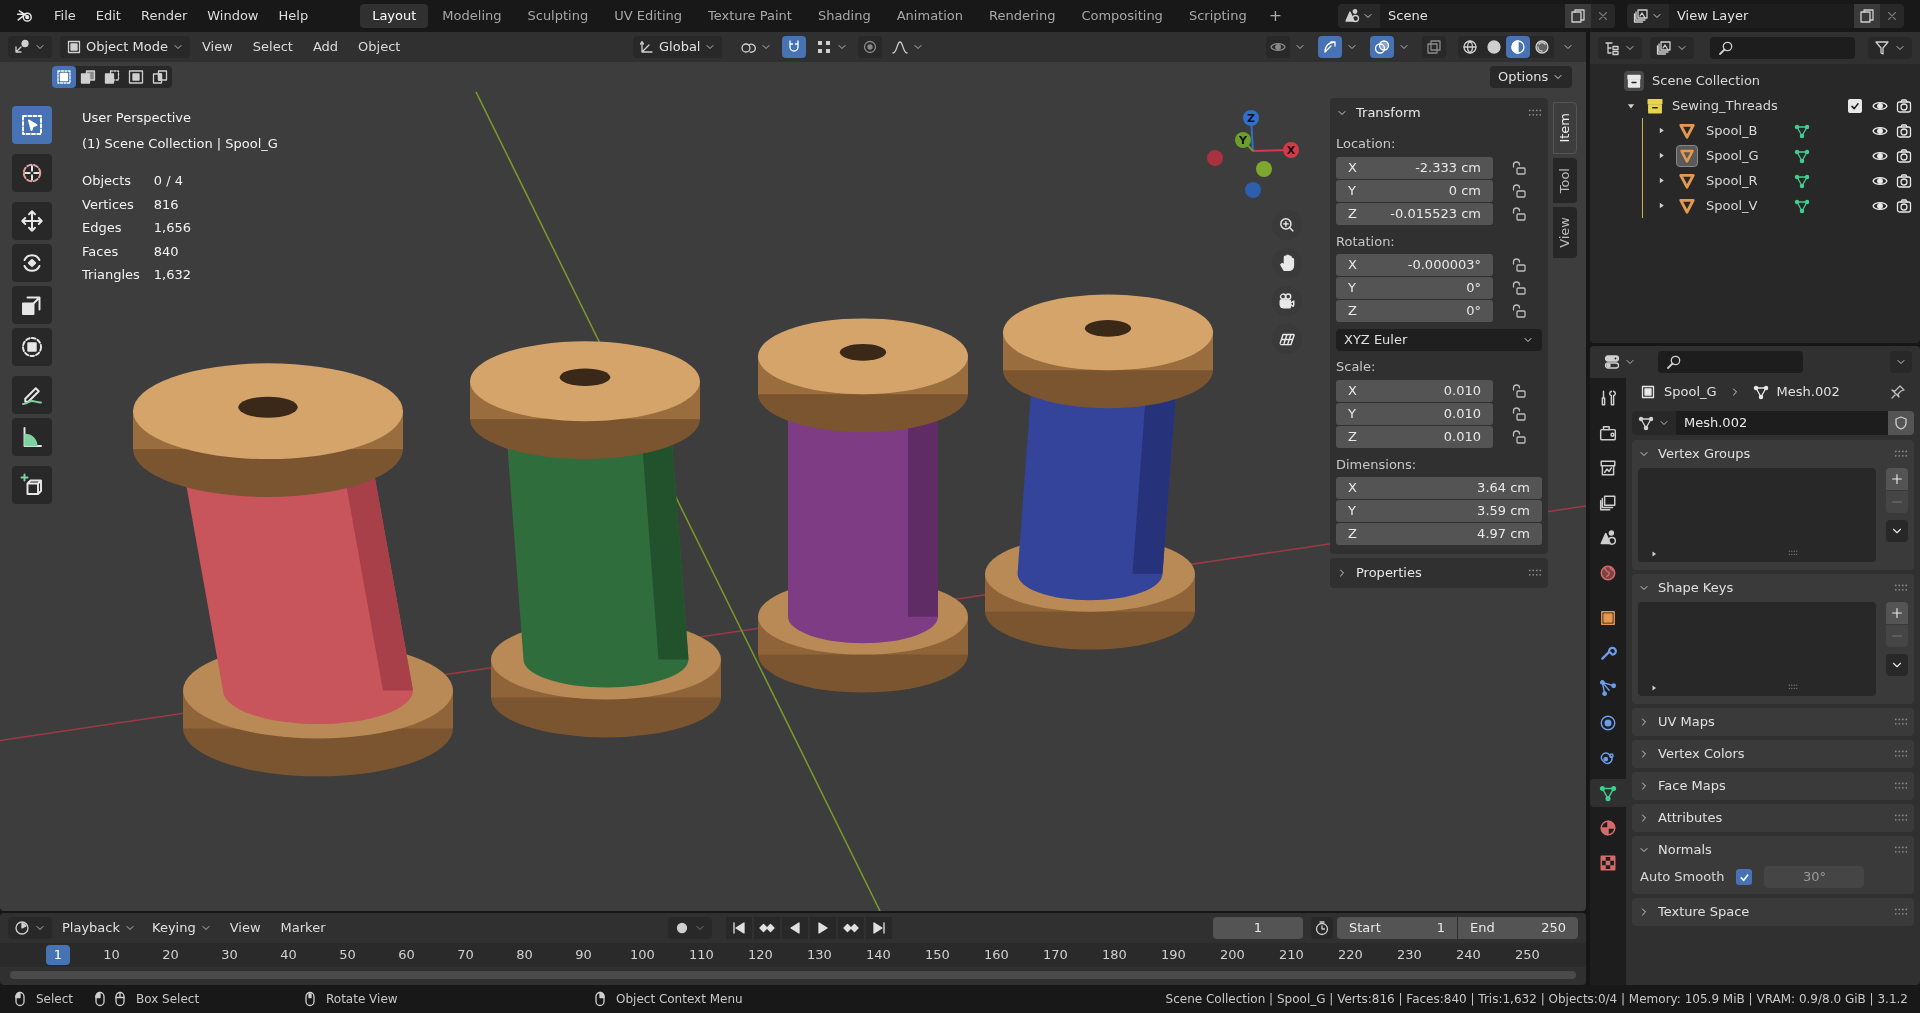  What do you see at coordinates (1388, 113) in the screenshot?
I see `panel-title: Transform` at bounding box center [1388, 113].